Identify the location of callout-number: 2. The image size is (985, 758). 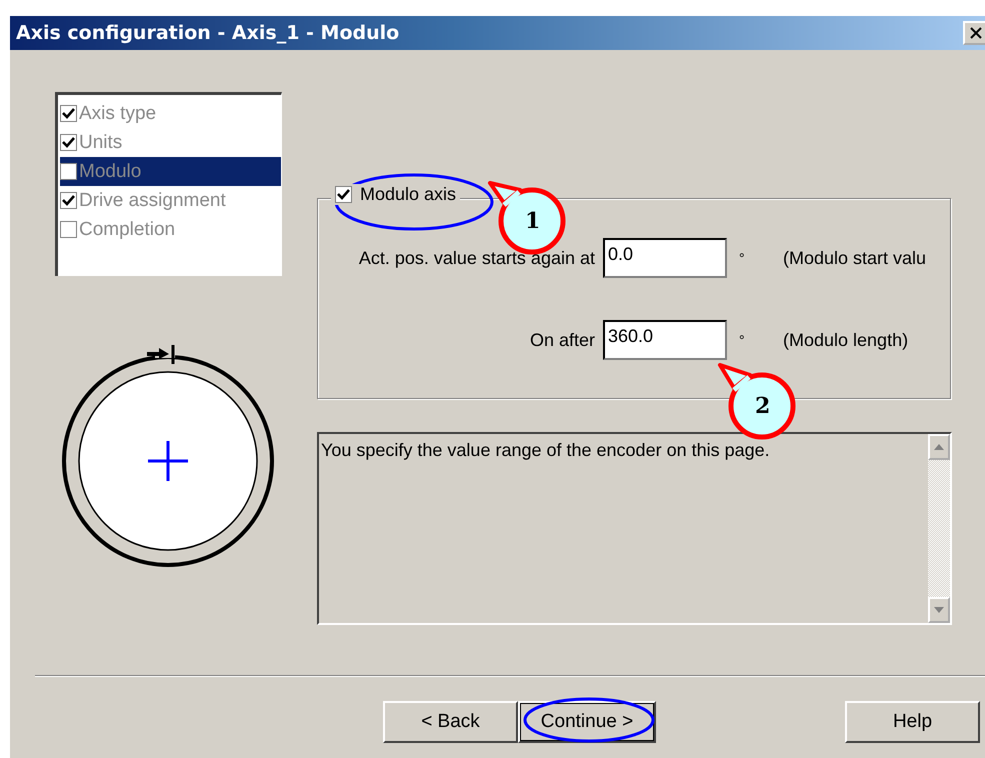
(762, 406).